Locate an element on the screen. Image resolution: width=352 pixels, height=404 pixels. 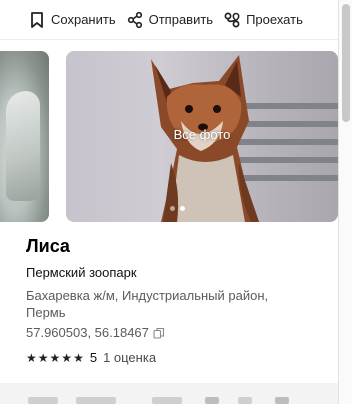
share-icon is located at coordinates (134, 19).